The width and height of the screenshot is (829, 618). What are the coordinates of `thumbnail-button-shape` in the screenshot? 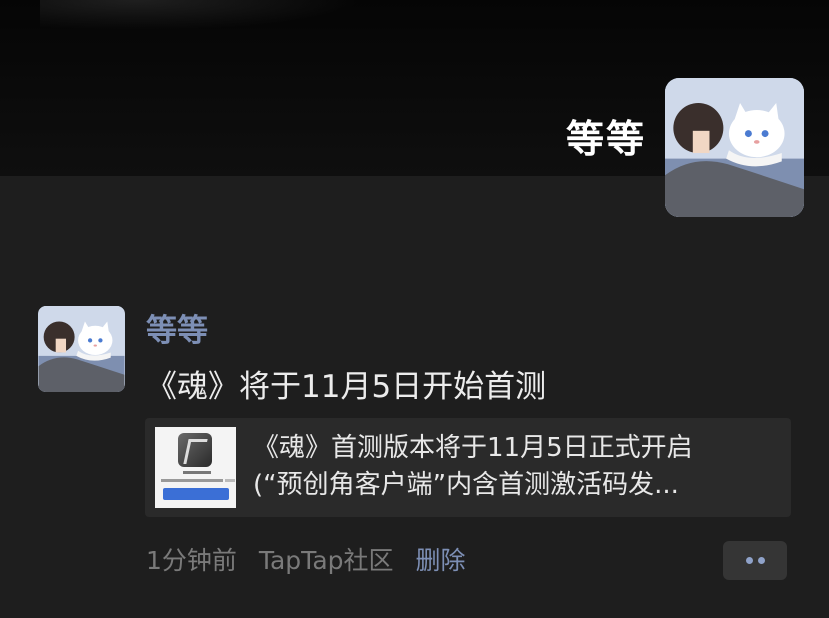 It's located at (196, 494).